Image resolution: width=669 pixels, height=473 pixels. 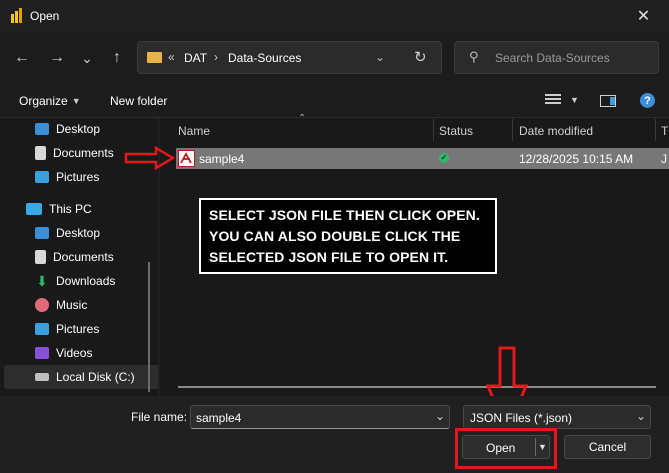 I want to click on file-name-label: File name:, so click(x=159, y=417).